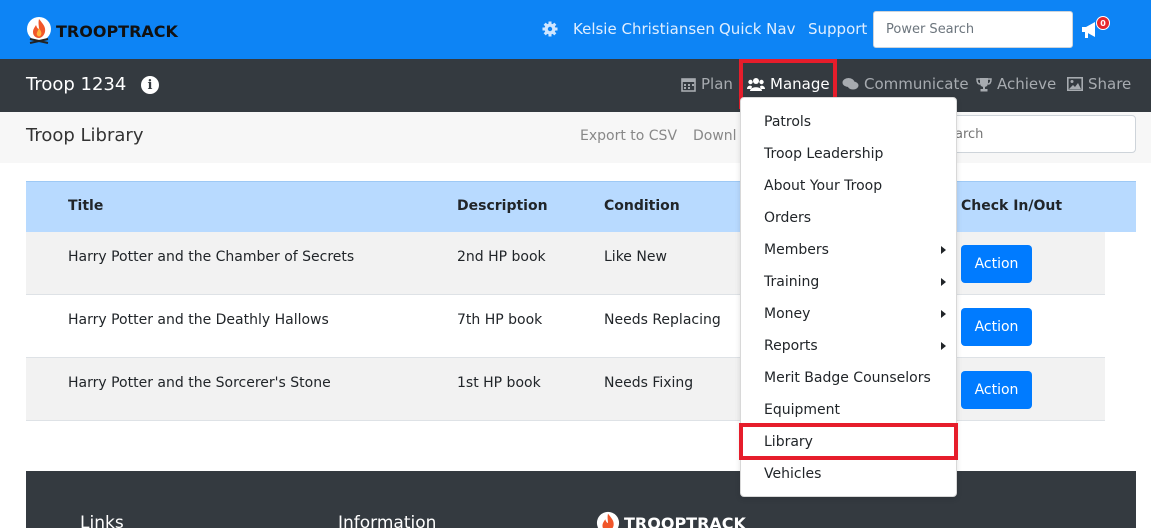  I want to click on nav-plan-label: Plan, so click(717, 84).